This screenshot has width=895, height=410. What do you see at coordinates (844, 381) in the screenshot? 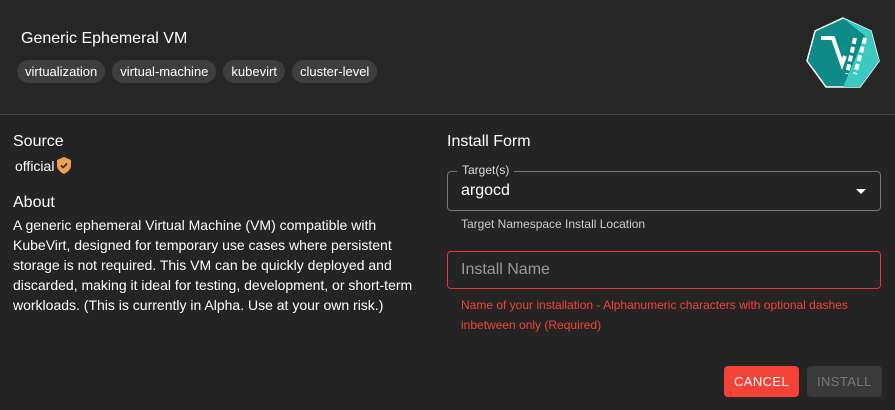
I see `install-button: INSTALL` at bounding box center [844, 381].